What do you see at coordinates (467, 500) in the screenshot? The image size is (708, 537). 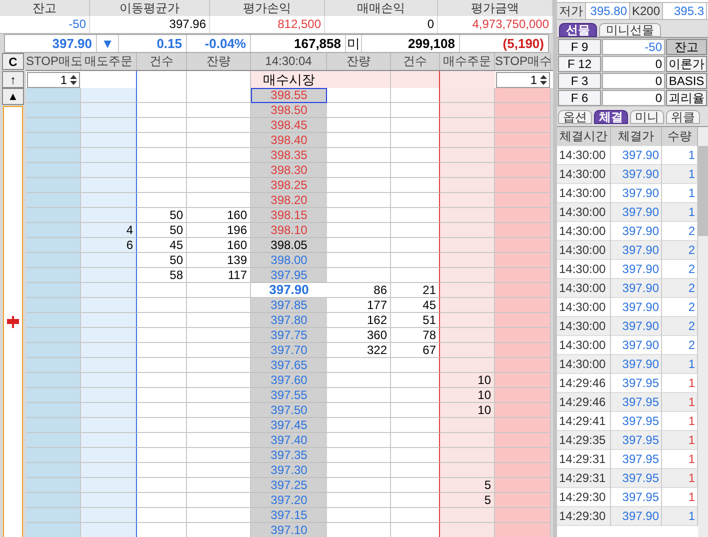 I see `buy-order-cell: 5` at bounding box center [467, 500].